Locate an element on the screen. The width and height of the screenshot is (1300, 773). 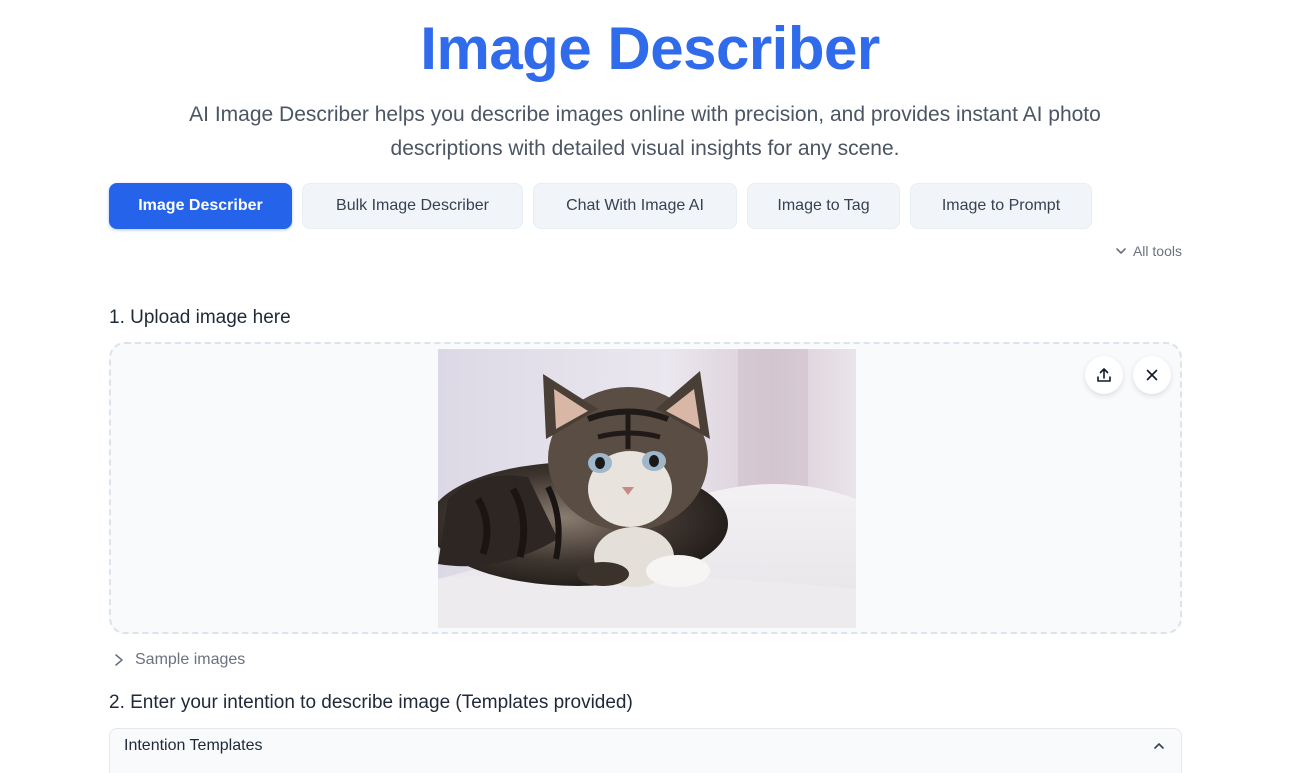
remove-image-button is located at coordinates (1152, 375).